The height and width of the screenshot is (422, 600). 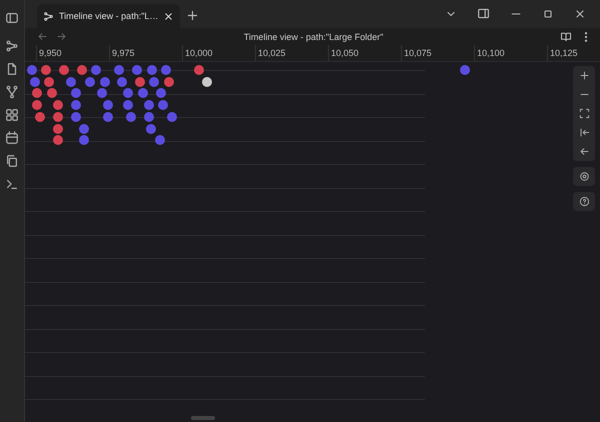 What do you see at coordinates (12, 46) in the screenshot?
I see `graph-icon` at bounding box center [12, 46].